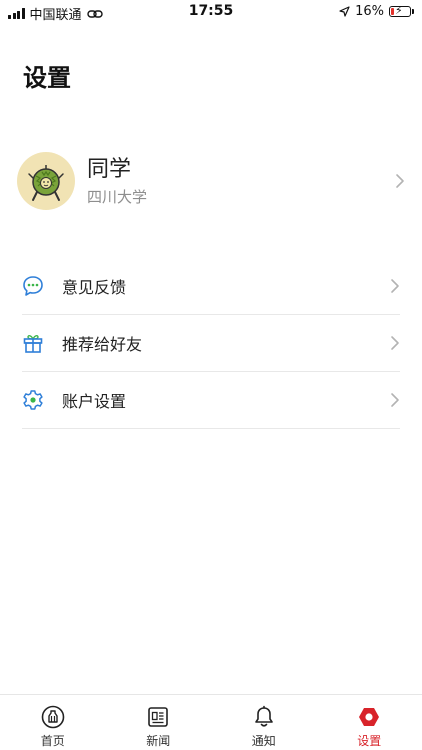  I want to click on tab-settings: 设置, so click(369, 722).